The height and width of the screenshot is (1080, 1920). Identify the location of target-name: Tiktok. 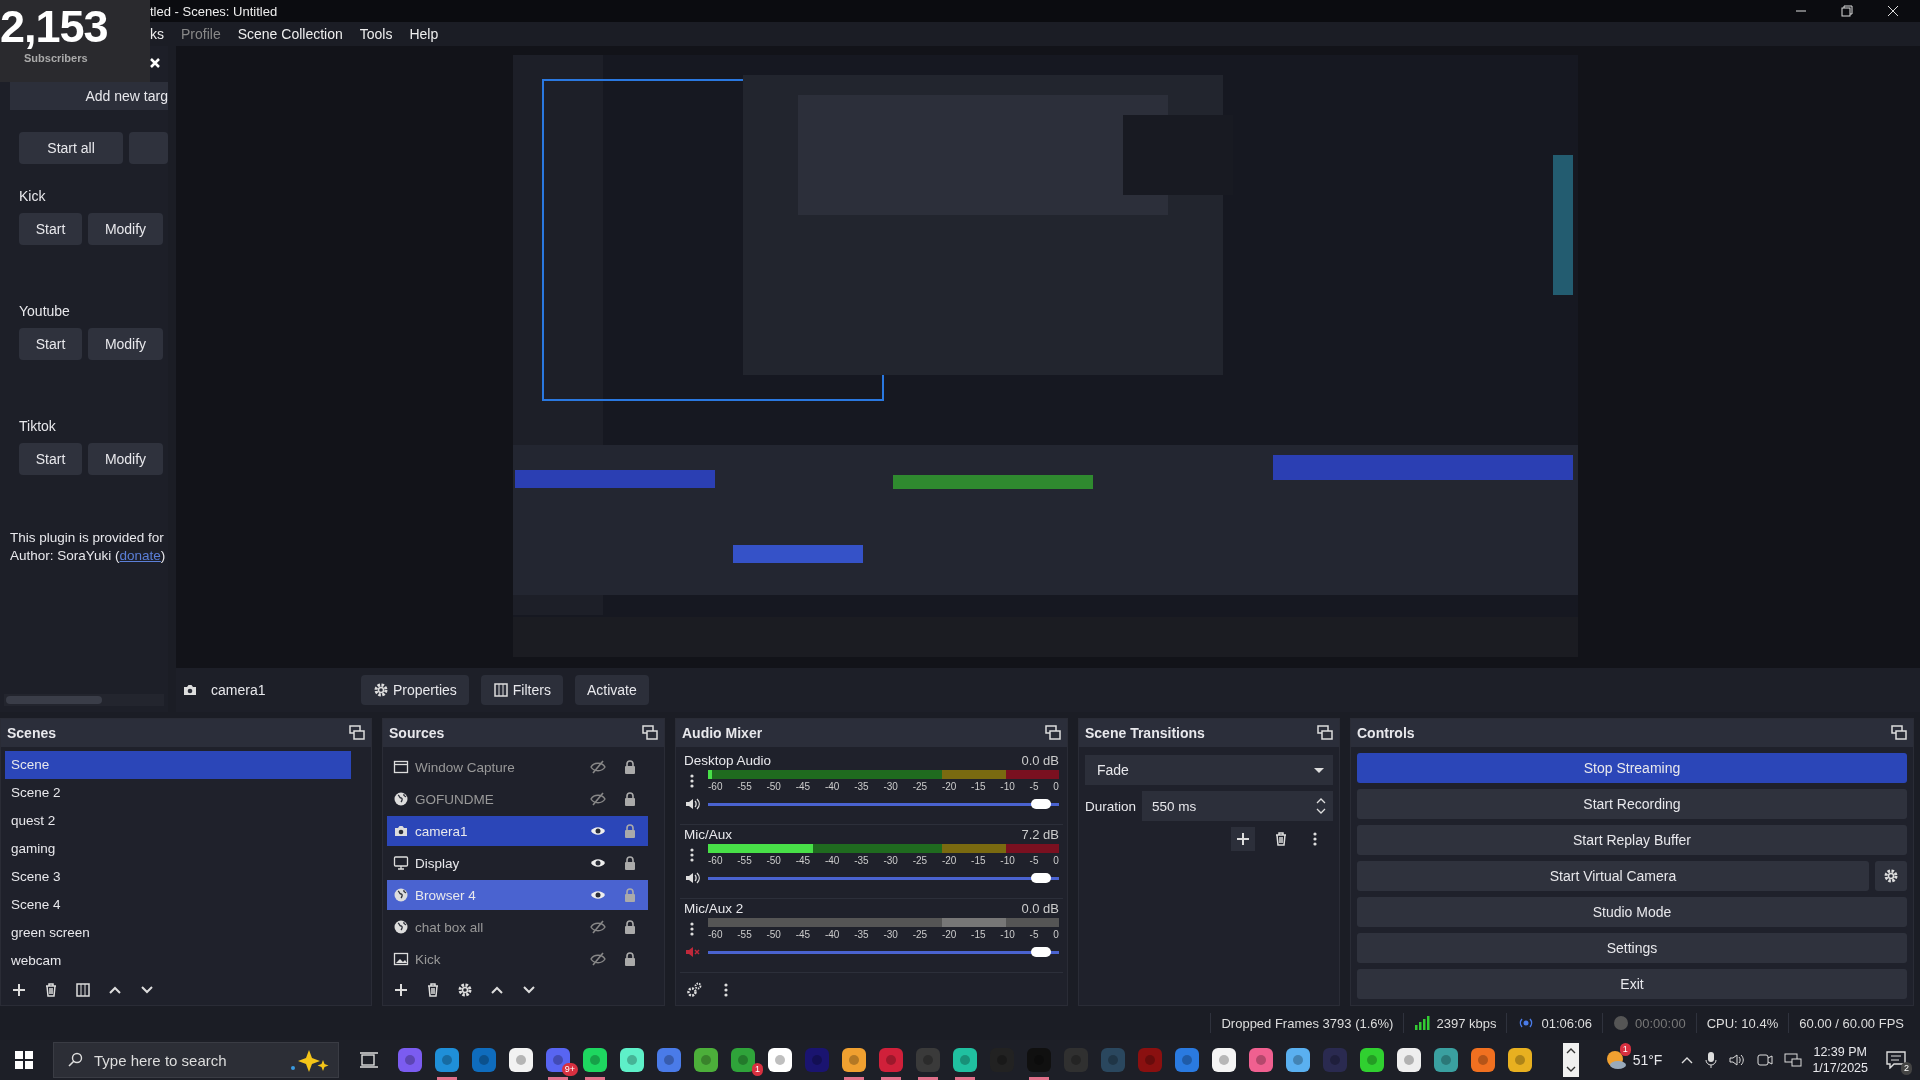
(38, 426).